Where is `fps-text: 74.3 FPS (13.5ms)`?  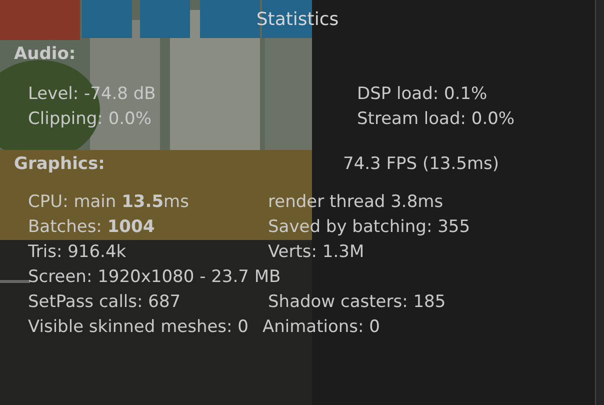
fps-text: 74.3 FPS (13.5ms) is located at coordinates (421, 164).